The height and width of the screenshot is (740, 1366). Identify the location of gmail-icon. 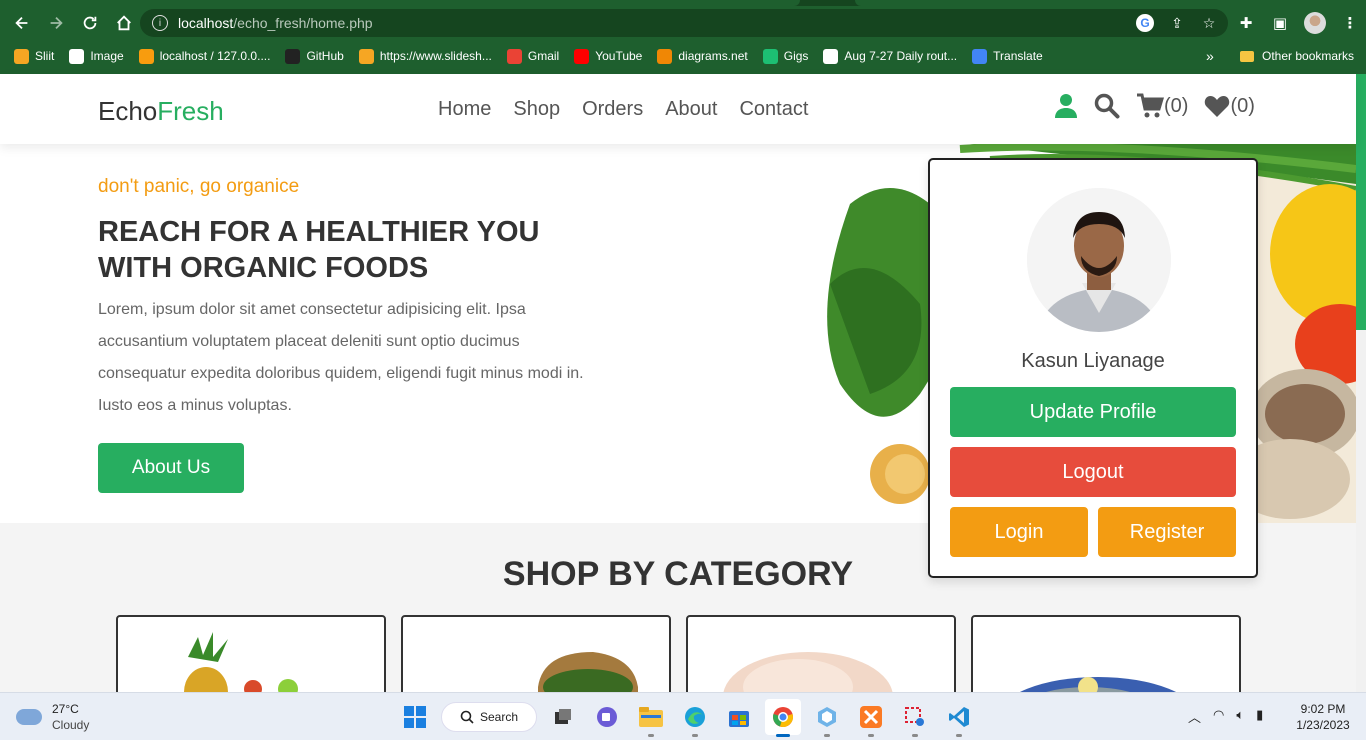
(514, 56).